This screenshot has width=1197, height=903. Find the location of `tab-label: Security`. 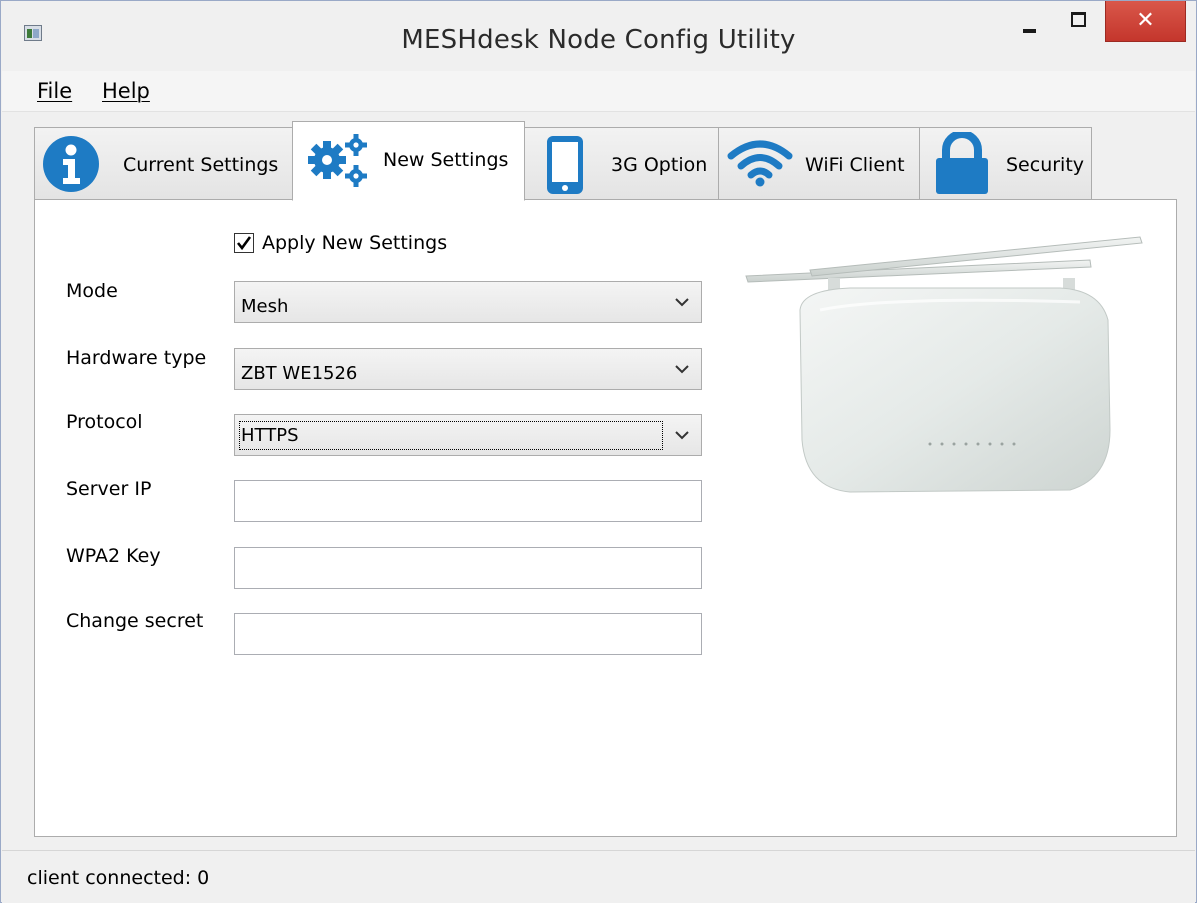

tab-label: Security is located at coordinates (1045, 165).